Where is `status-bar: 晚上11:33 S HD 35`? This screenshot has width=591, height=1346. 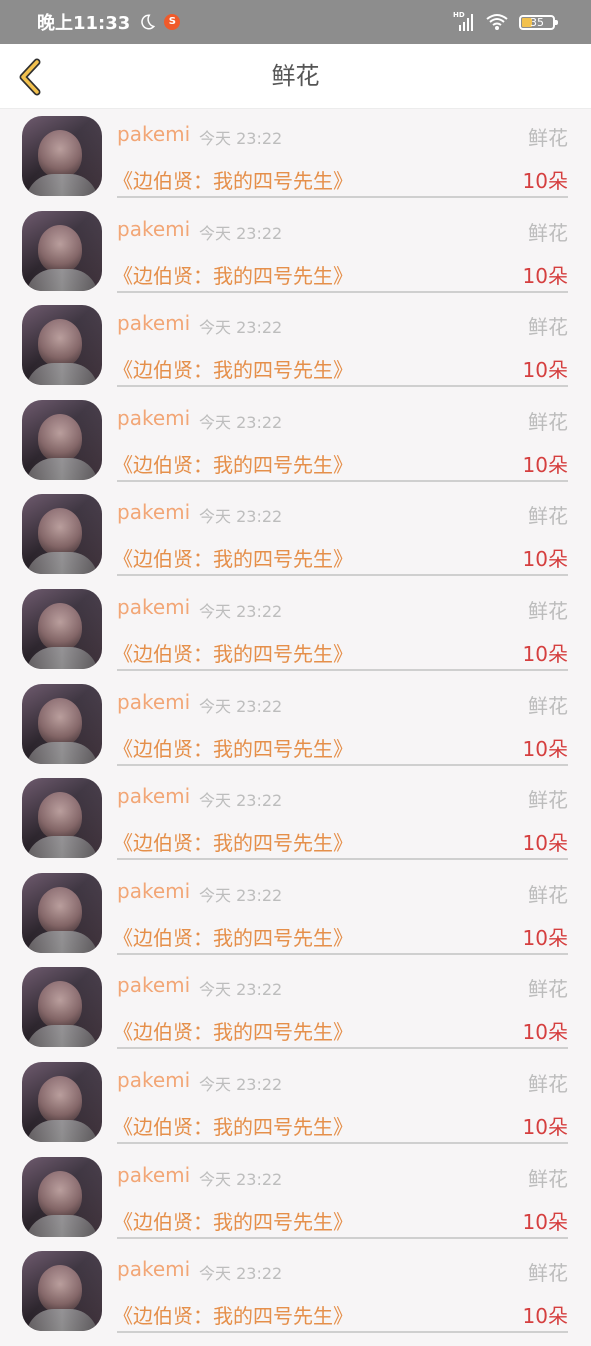 status-bar: 晚上11:33 S HD 35 is located at coordinates (295, 22).